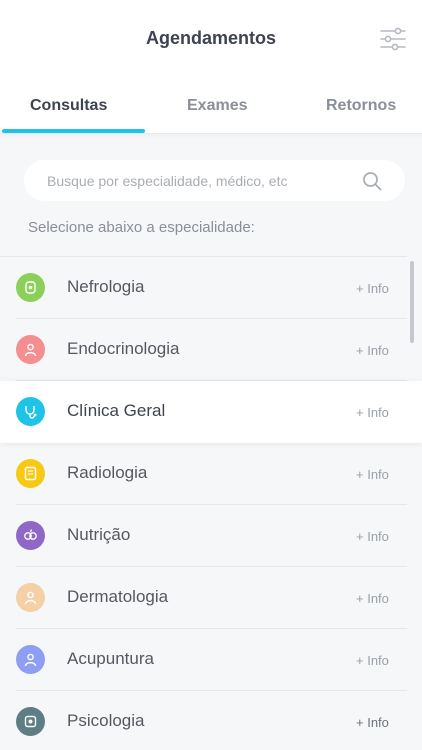 This screenshot has height=750, width=422. Describe the element at coordinates (211, 412) in the screenshot. I see `list-item-selected: Clínica Geral + Info` at that location.